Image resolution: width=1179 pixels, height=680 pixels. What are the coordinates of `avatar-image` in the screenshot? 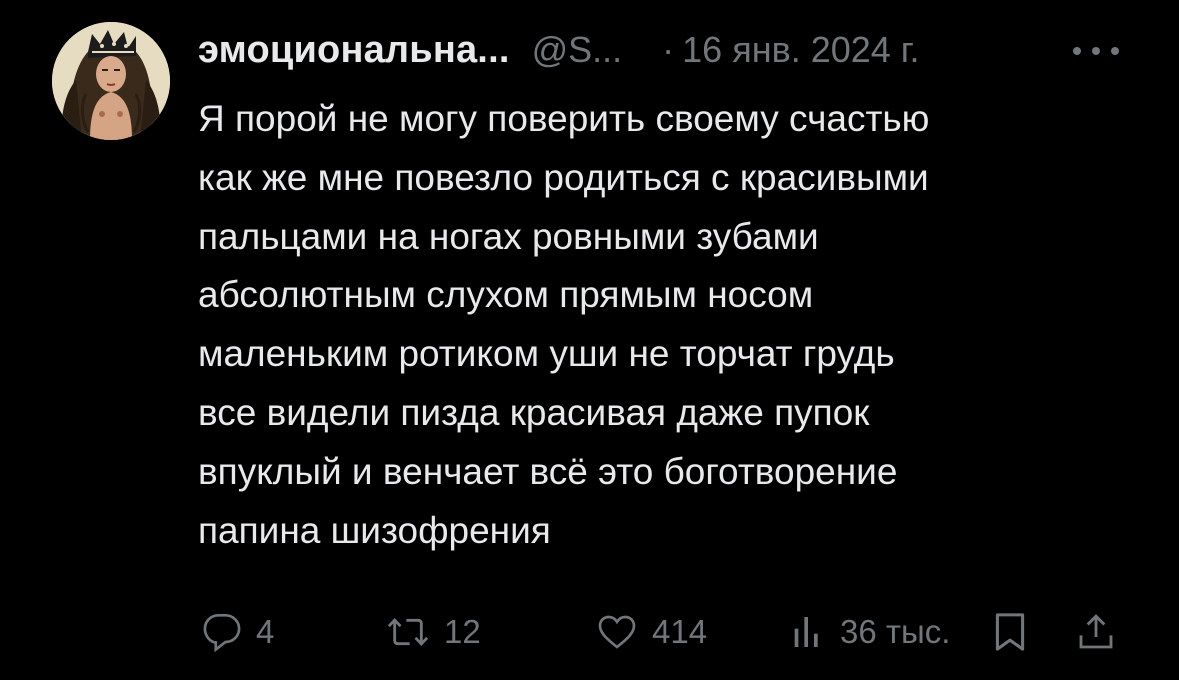 It's located at (111, 81).